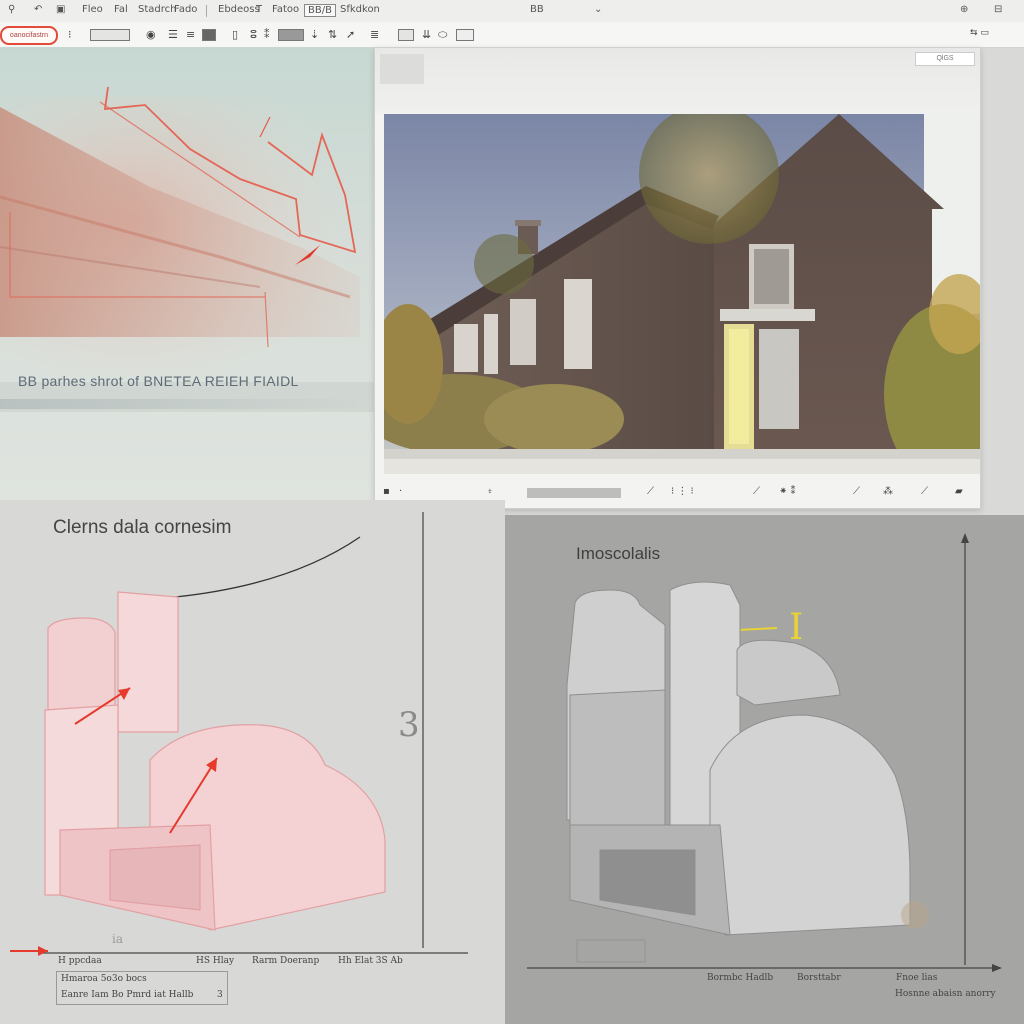 This screenshot has height=1024, width=1024. Describe the element at coordinates (209, 35) in the screenshot. I see `fill-color-swatch` at that location.